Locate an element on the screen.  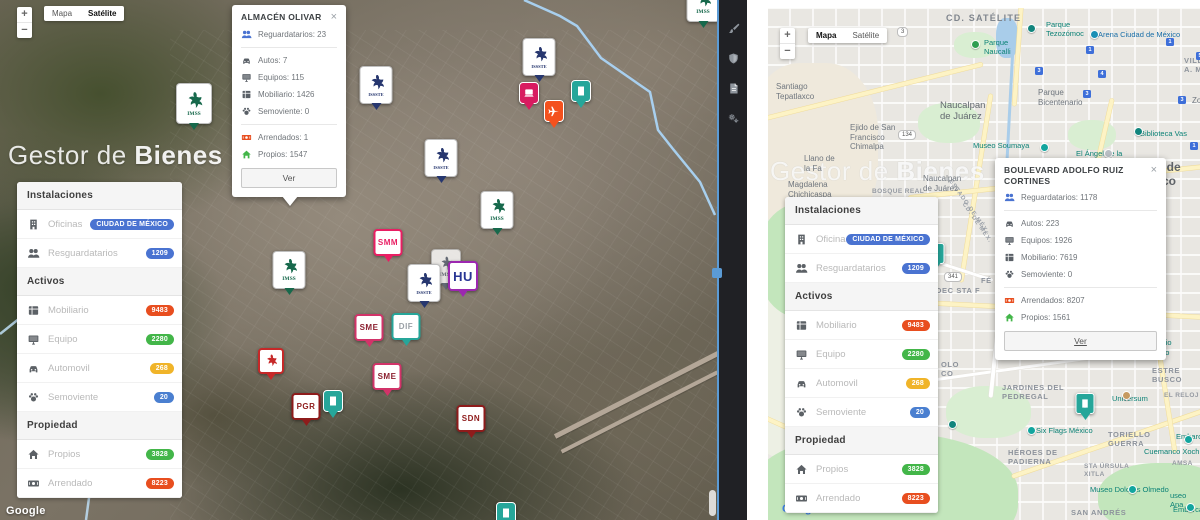
transit-icon: 4 is located at coordinates (1102, 74).